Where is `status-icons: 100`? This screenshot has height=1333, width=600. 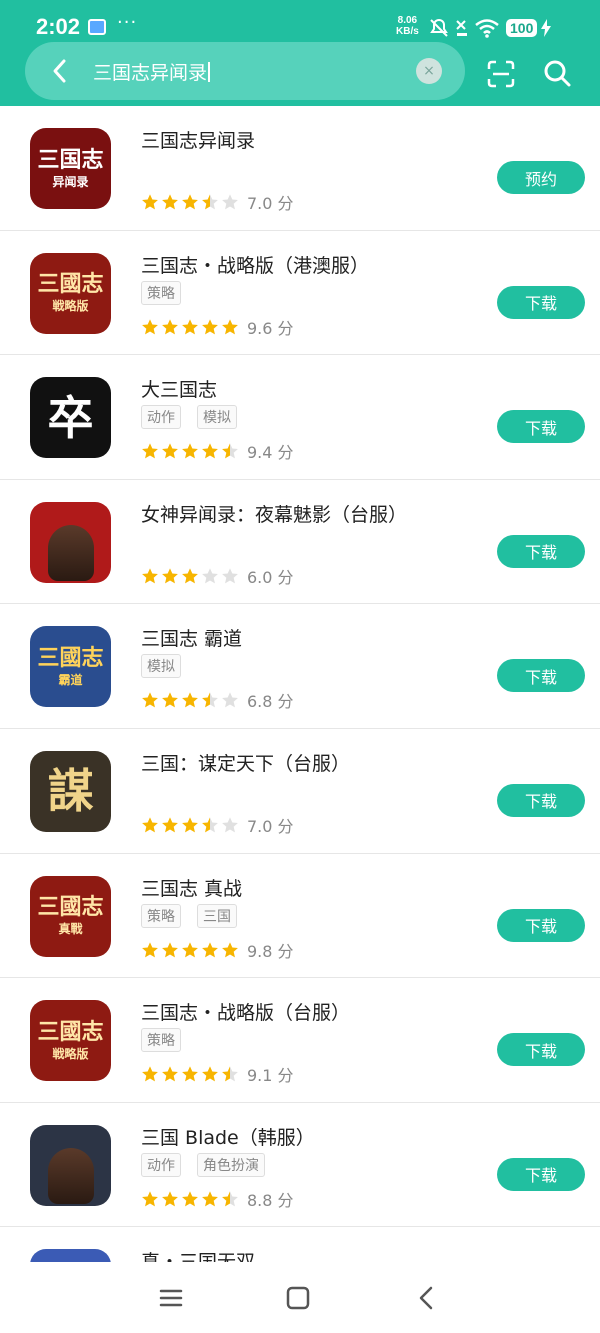 status-icons: 100 is located at coordinates (490, 28).